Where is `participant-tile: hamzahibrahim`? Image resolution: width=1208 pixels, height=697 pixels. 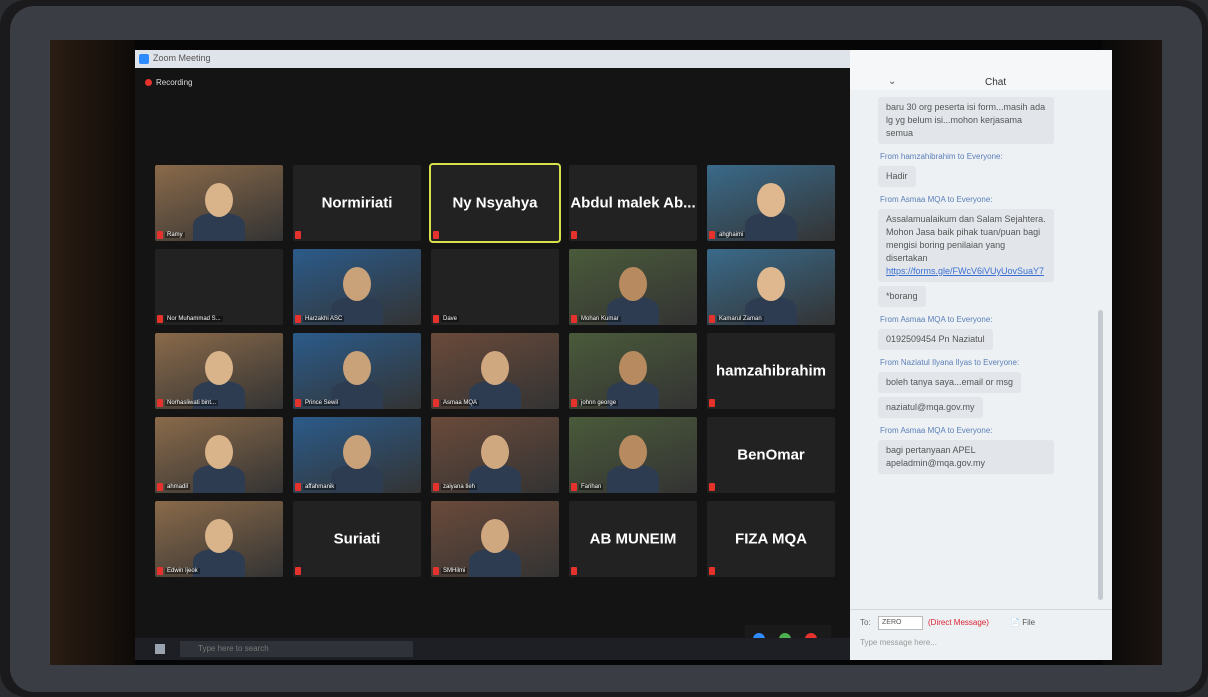
participant-tile: hamzahibrahim is located at coordinates (771, 371).